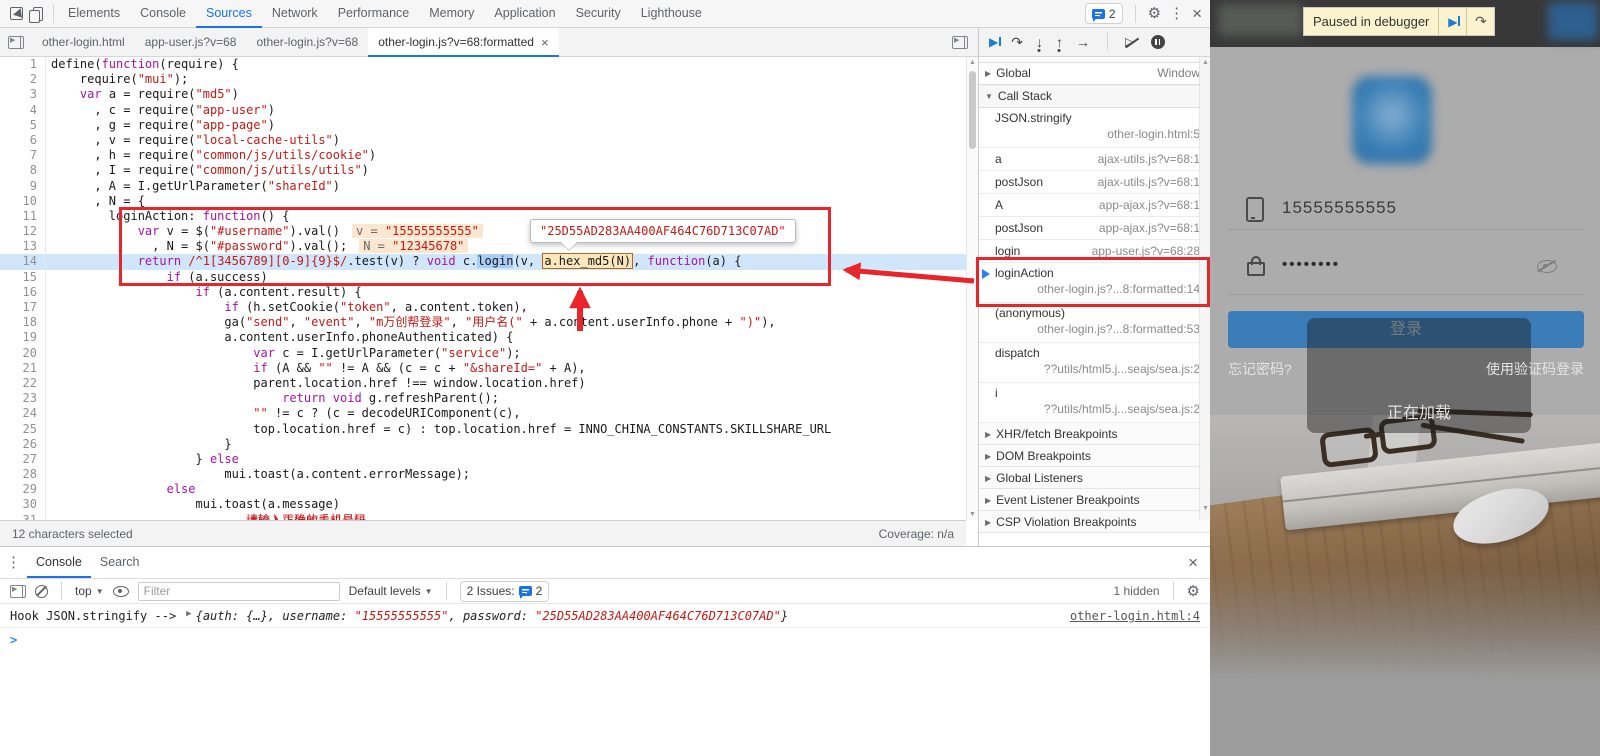  What do you see at coordinates (120, 591) in the screenshot?
I see `live-expression-icon` at bounding box center [120, 591].